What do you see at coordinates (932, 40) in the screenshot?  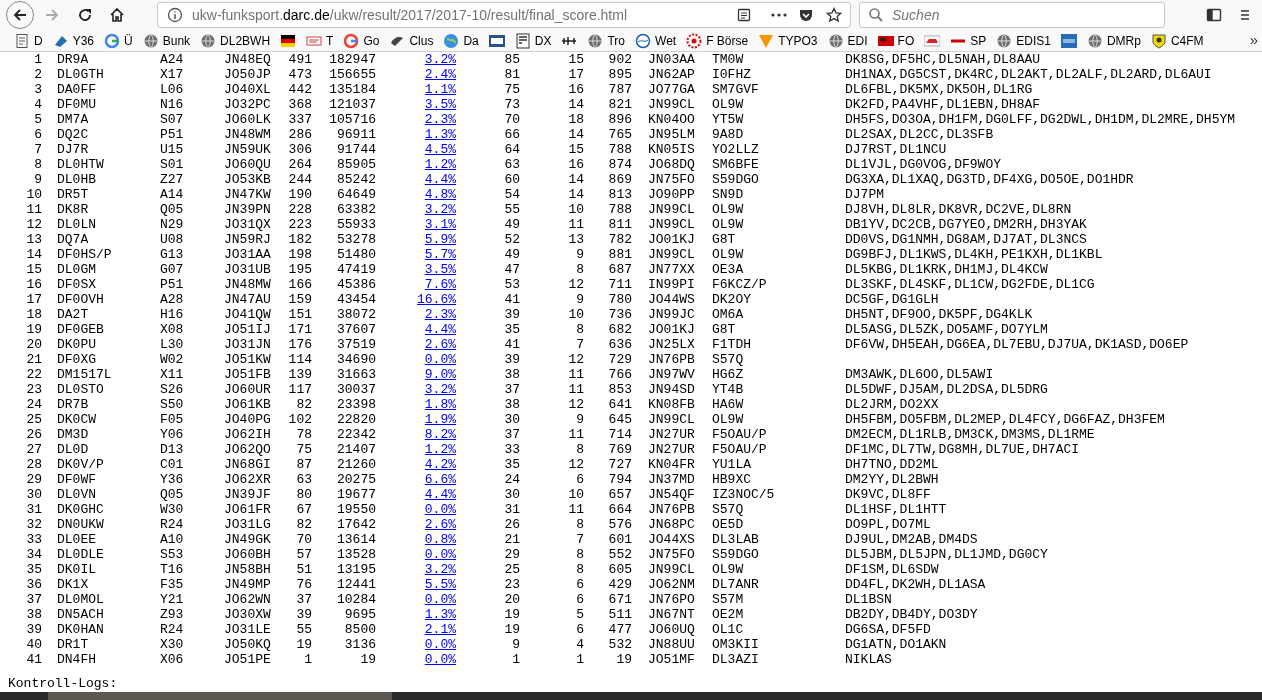 I see `car-icon` at bounding box center [932, 40].